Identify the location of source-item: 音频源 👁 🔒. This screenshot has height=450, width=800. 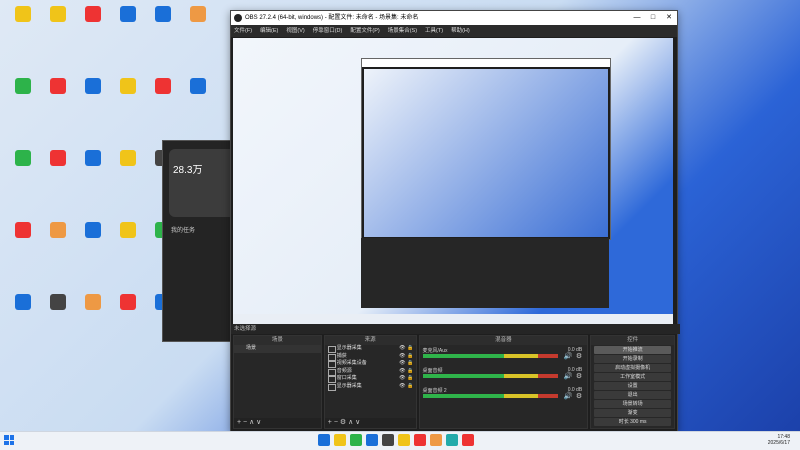
(370, 372).